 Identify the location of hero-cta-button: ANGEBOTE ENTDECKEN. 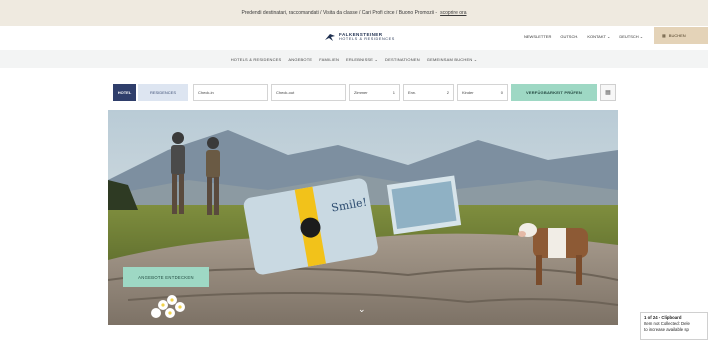
(166, 277).